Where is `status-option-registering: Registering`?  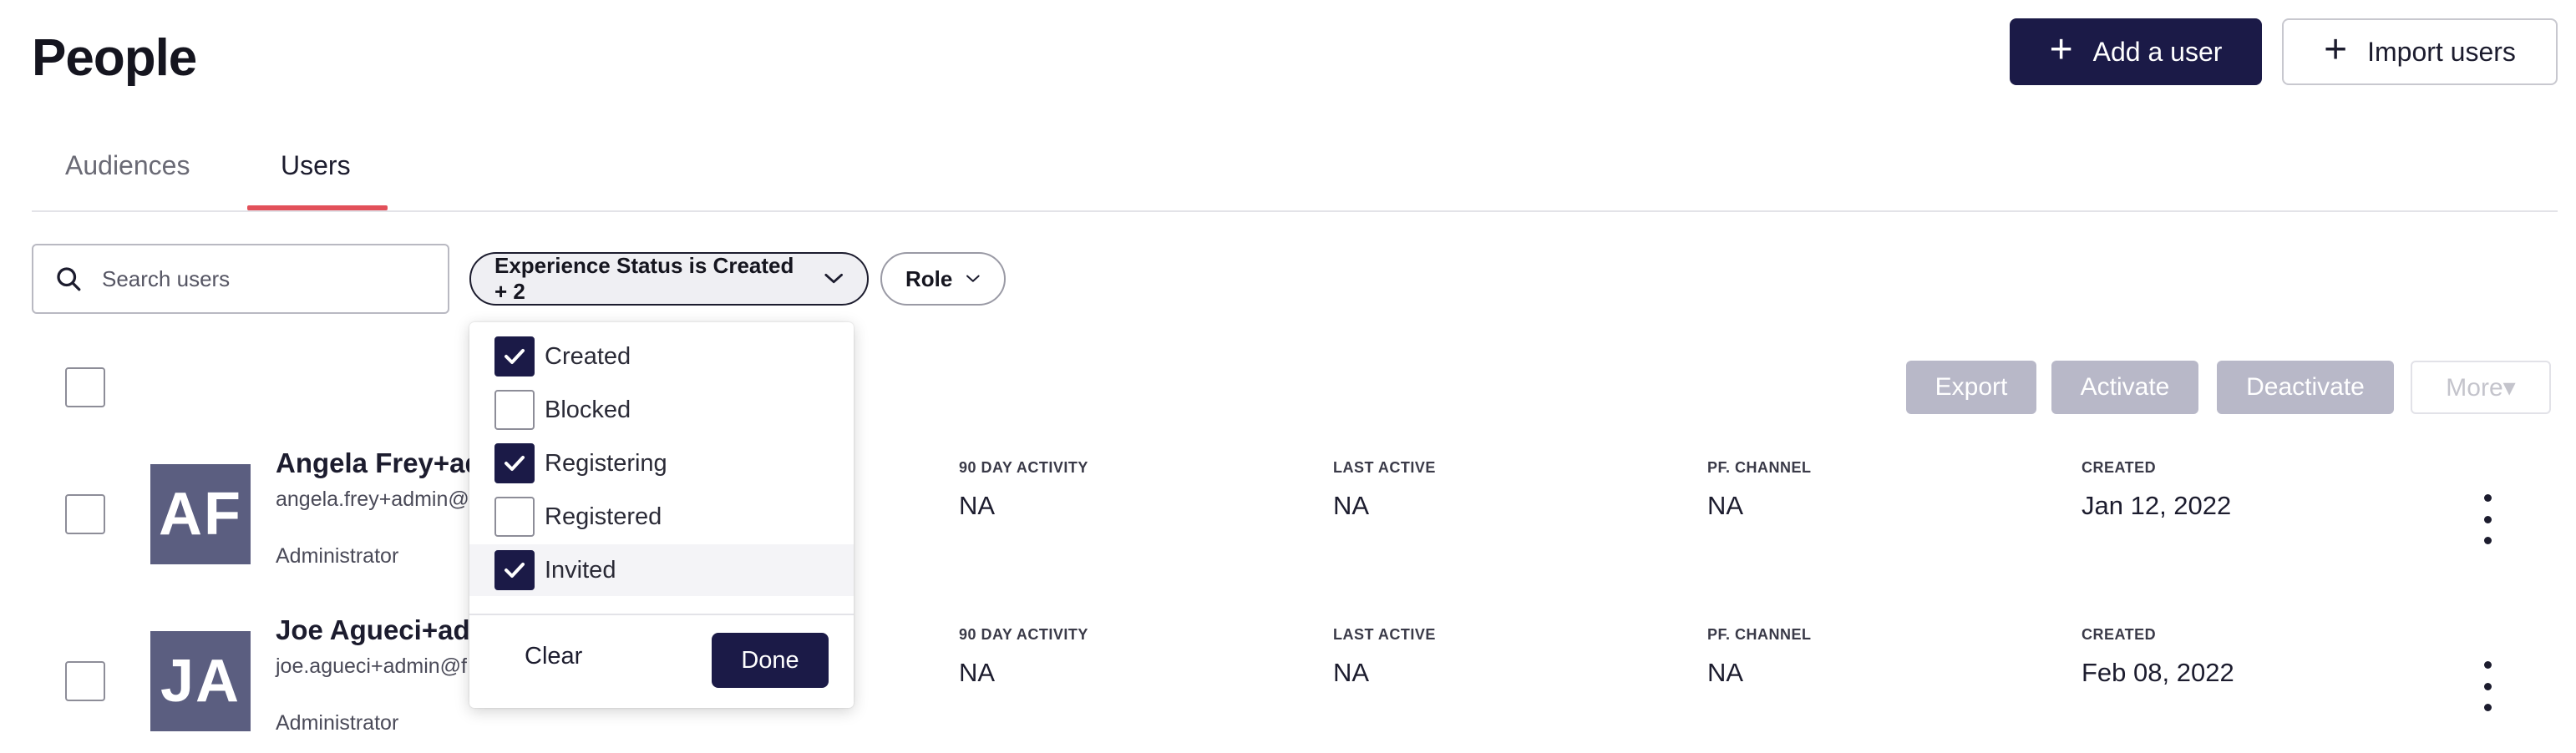
status-option-registering: Registering is located at coordinates (661, 463).